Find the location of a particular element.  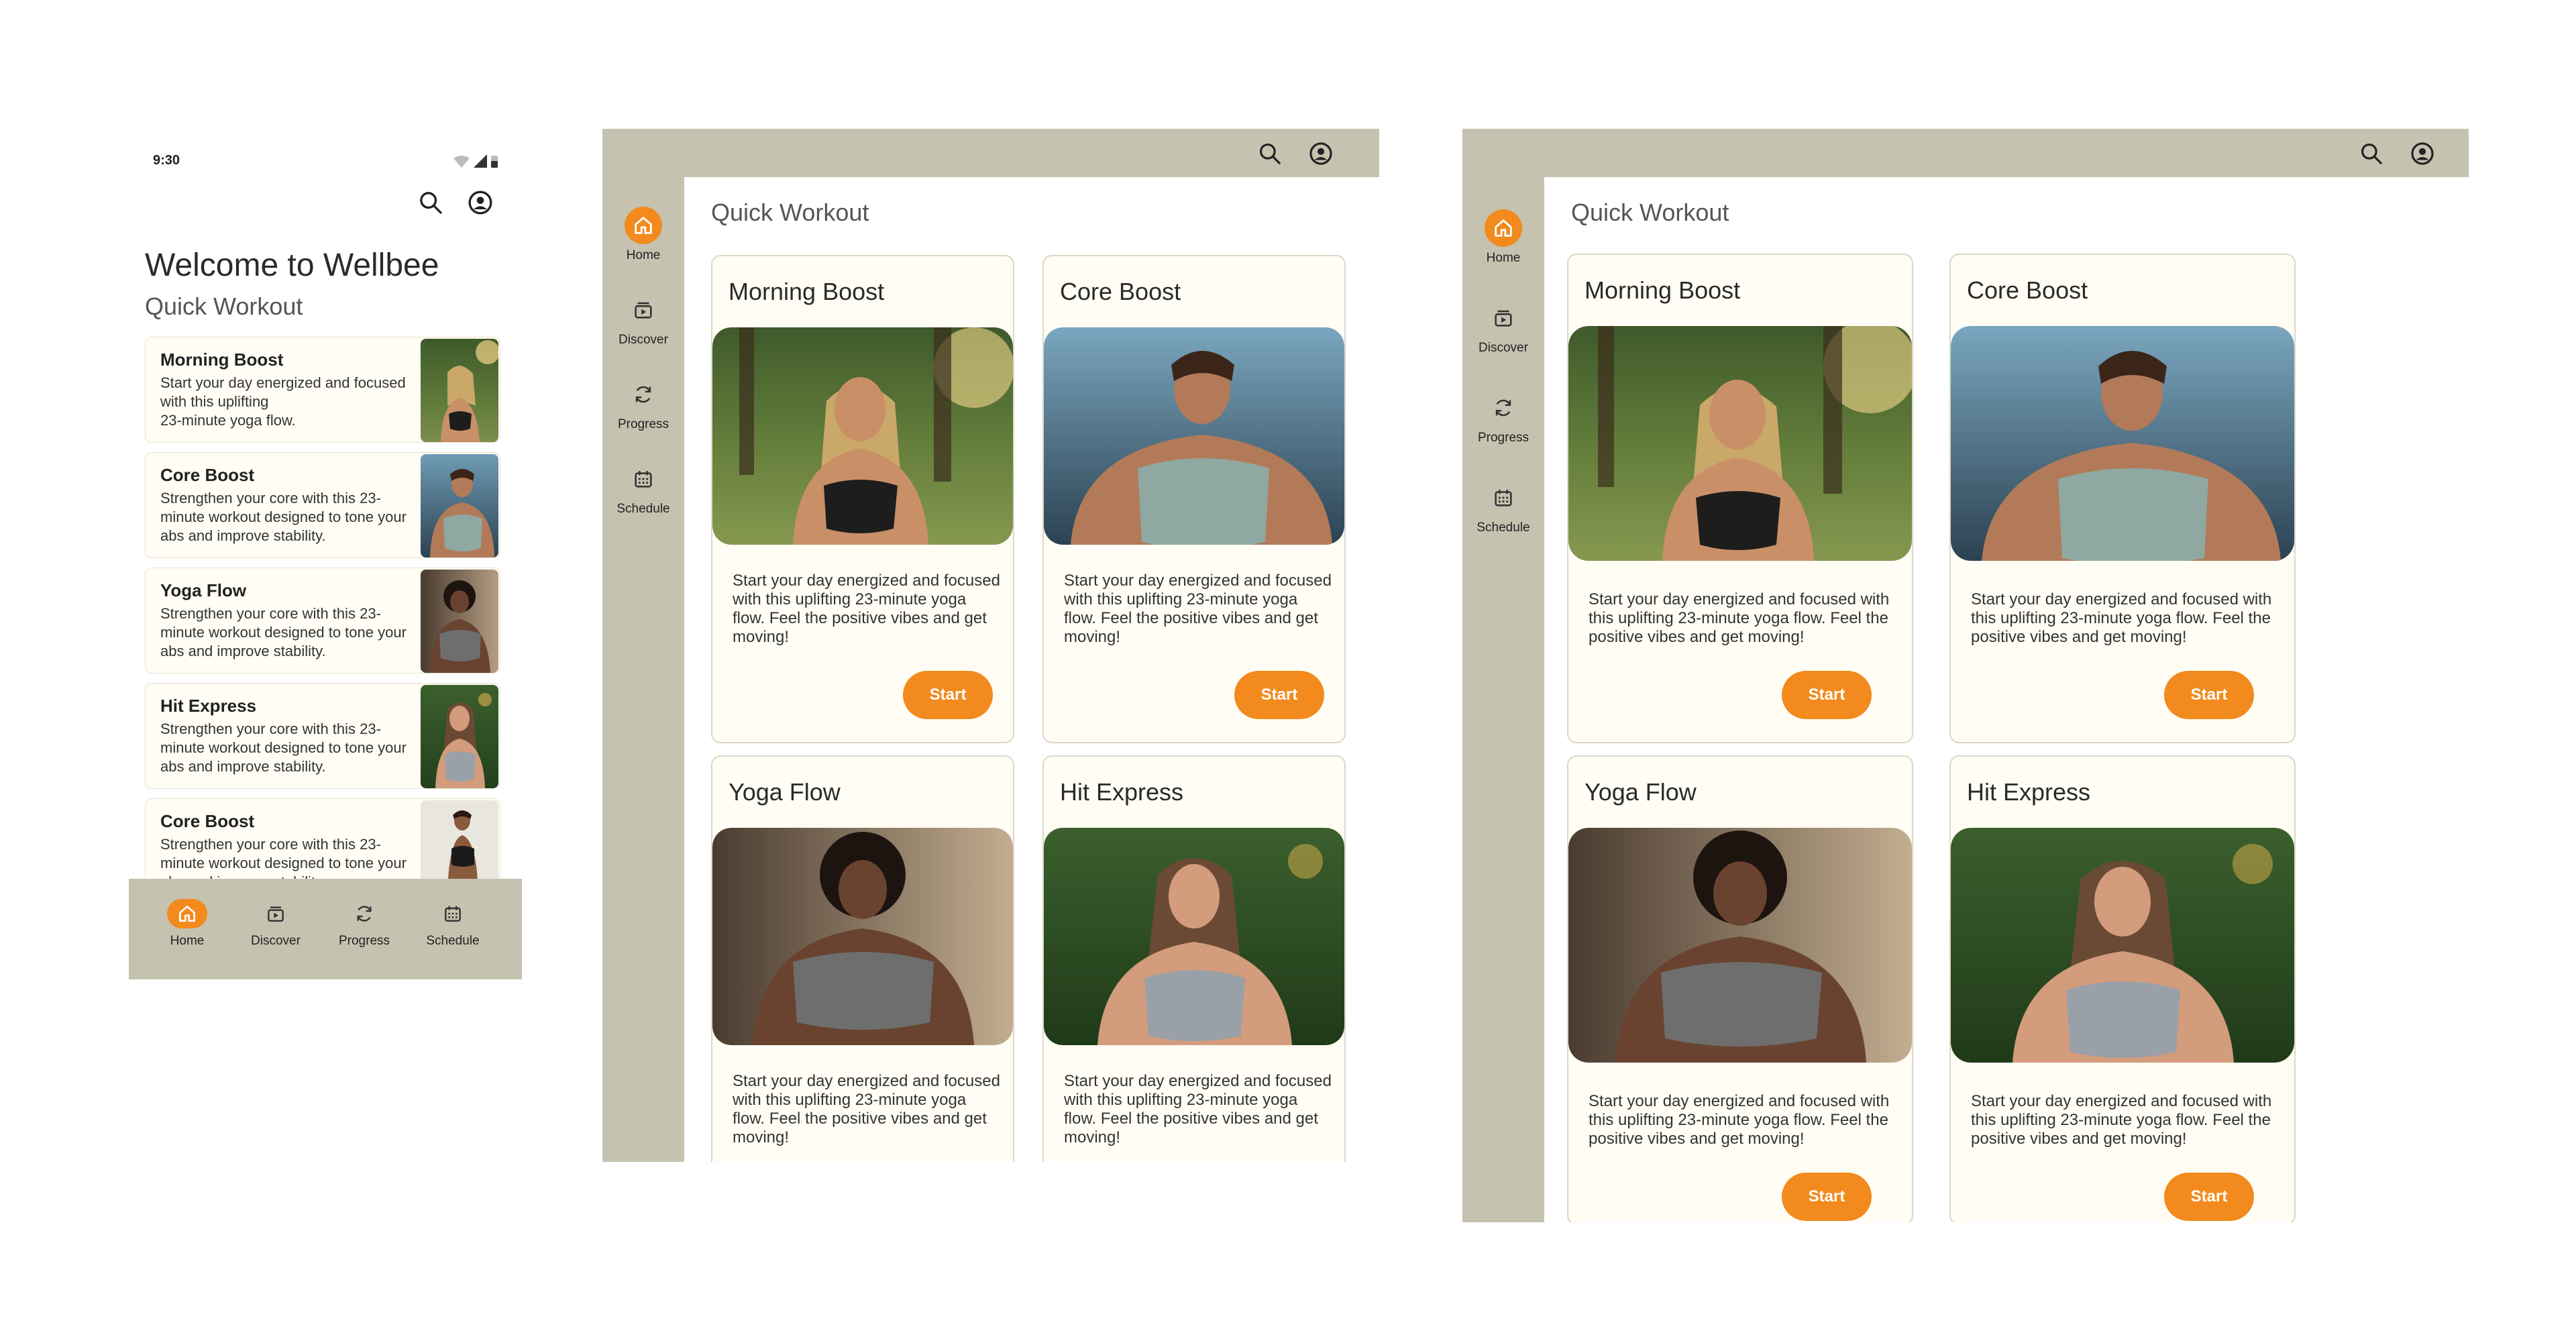

welcome-title: Welcome to Wellbee is located at coordinates (292, 265).